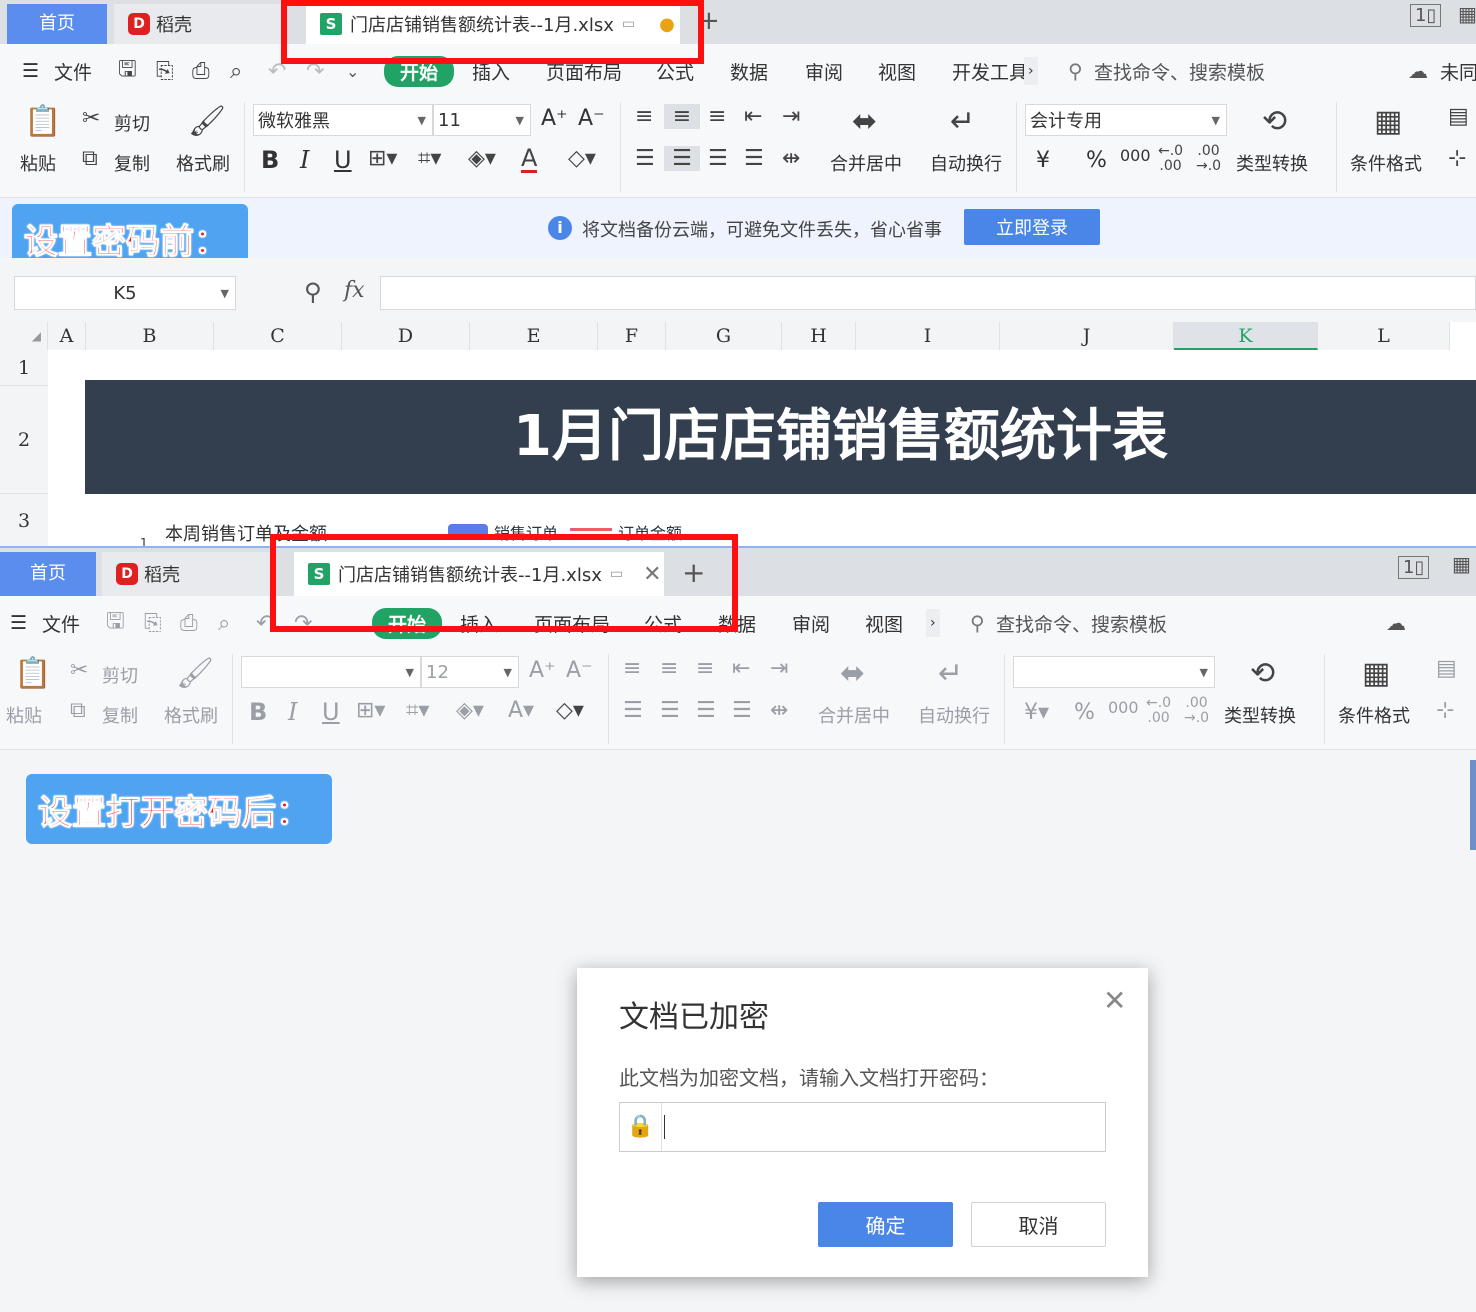 The width and height of the screenshot is (1476, 1312). Describe the element at coordinates (189, 623) in the screenshot. I see `print-icon: ⎙` at that location.